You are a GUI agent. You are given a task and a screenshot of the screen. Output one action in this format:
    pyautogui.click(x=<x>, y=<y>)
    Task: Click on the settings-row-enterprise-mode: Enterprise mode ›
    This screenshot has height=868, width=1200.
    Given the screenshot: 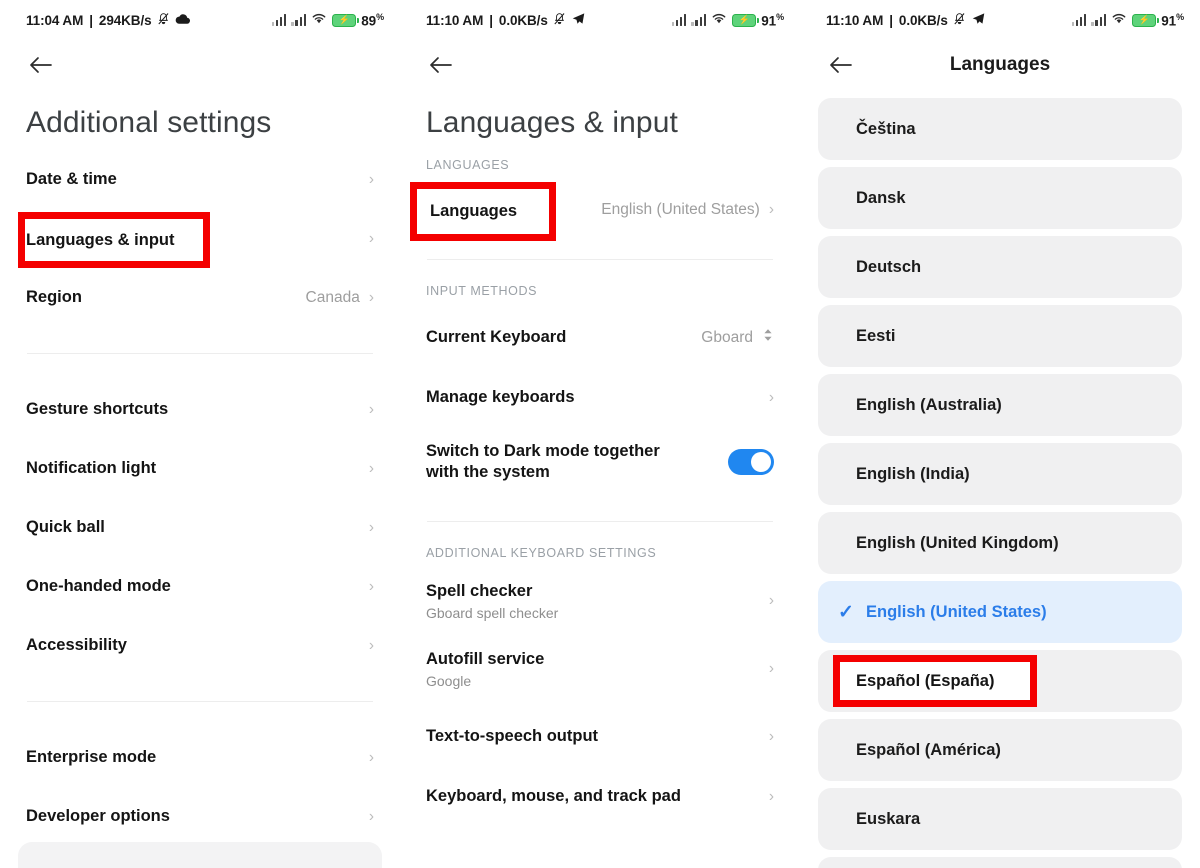 What is the action you would take?
    pyautogui.click(x=200, y=757)
    